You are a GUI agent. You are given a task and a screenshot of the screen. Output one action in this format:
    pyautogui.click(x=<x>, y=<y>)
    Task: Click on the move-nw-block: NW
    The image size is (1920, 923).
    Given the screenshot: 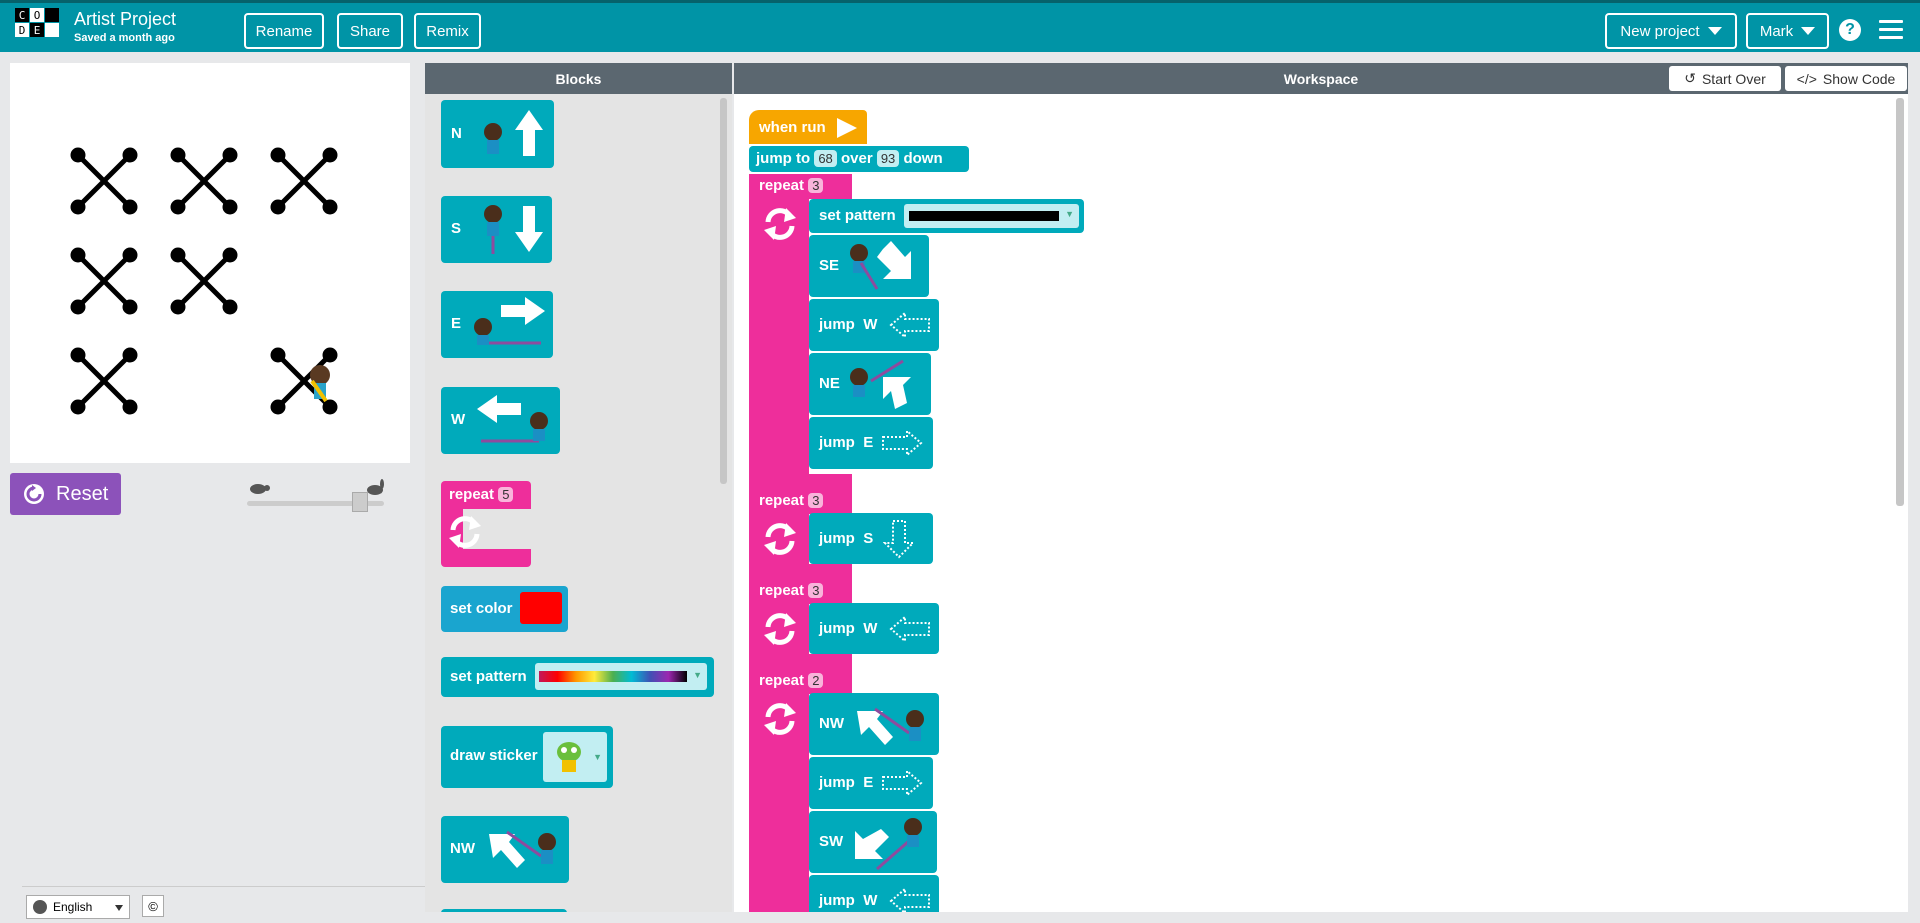 What is the action you would take?
    pyautogui.click(x=874, y=724)
    